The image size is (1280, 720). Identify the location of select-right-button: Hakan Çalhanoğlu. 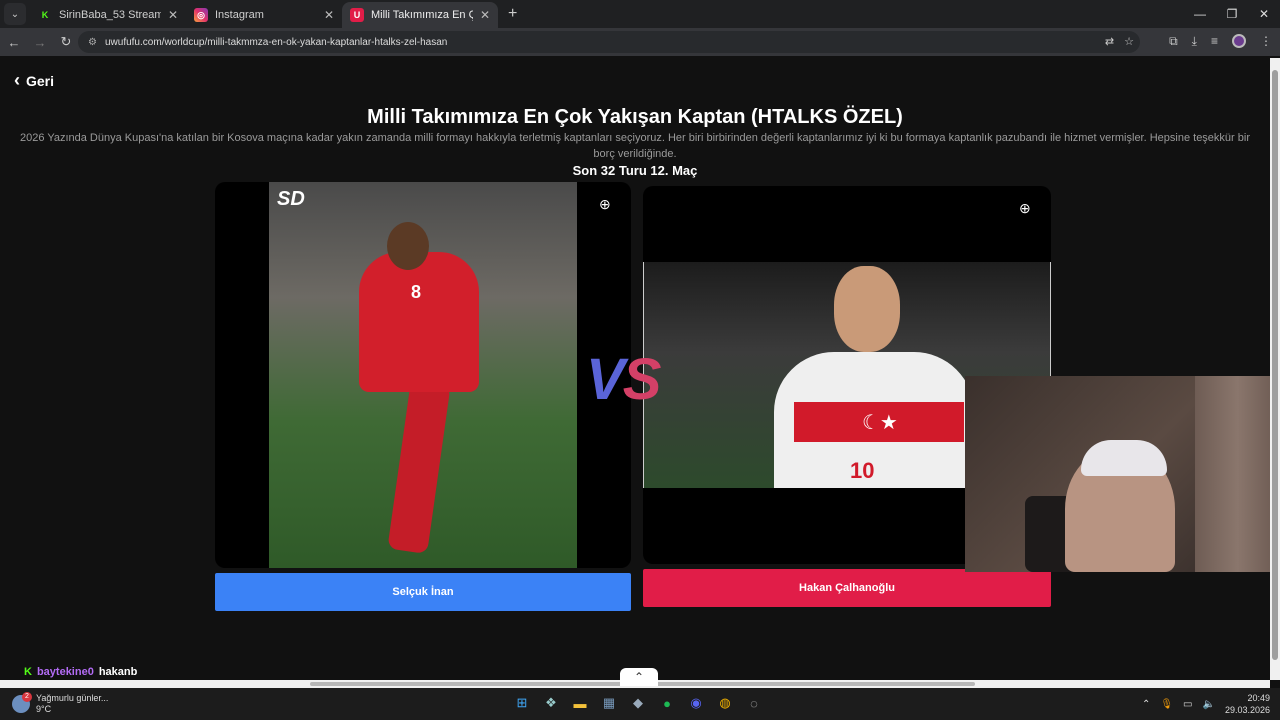
(847, 588).